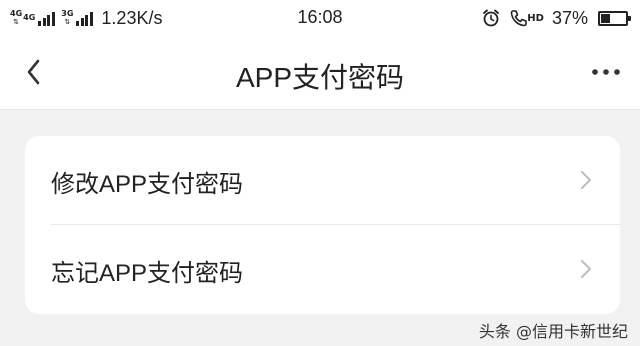 This screenshot has height=346, width=640. Describe the element at coordinates (569, 17) in the screenshot. I see `battery-percent: 37%` at that location.